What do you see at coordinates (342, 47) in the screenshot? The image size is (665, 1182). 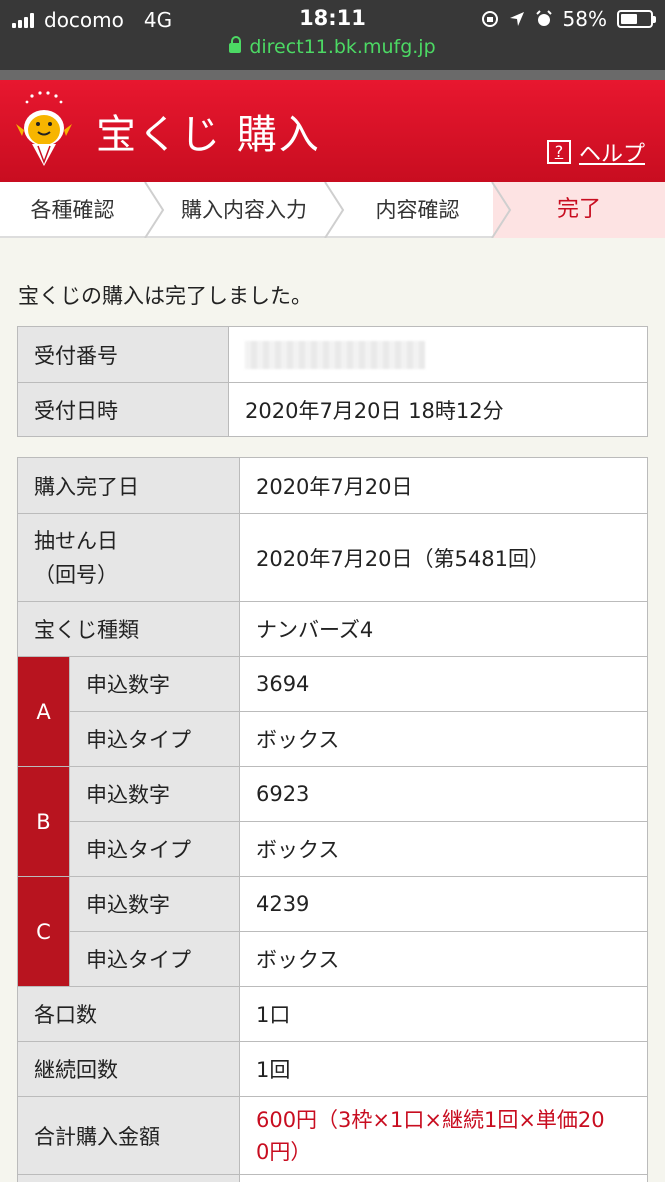 I see `url-text: direct11.bk.mufg.jp` at bounding box center [342, 47].